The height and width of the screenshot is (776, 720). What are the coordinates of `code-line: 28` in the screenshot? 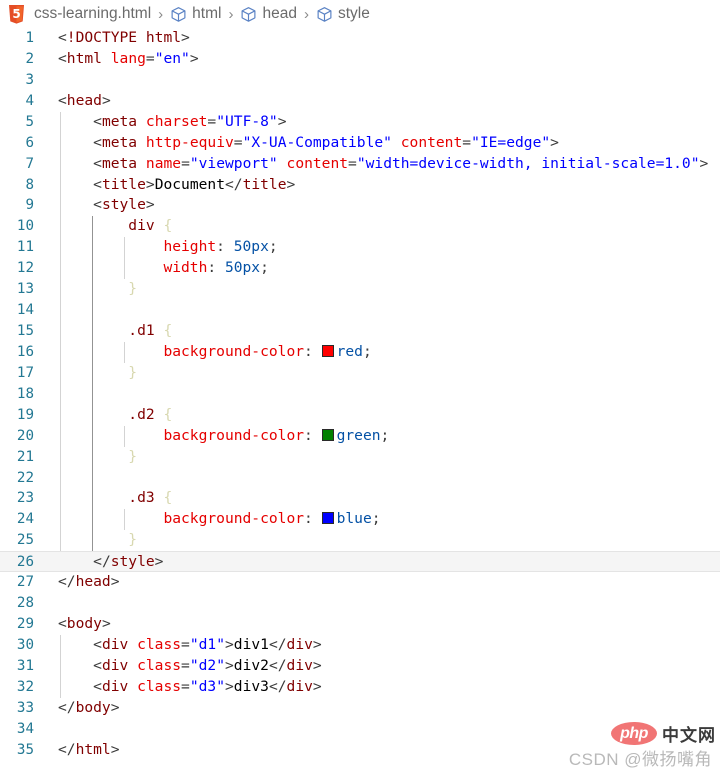 It's located at (360, 603).